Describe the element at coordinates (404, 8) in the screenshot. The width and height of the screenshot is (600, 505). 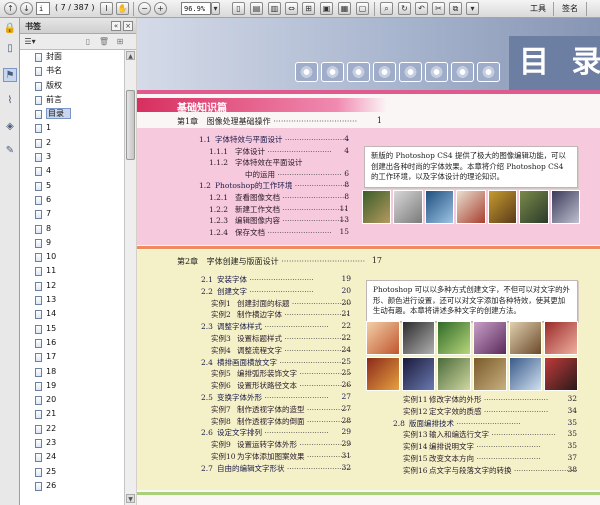
I see `rotate-icon: ↻` at that location.